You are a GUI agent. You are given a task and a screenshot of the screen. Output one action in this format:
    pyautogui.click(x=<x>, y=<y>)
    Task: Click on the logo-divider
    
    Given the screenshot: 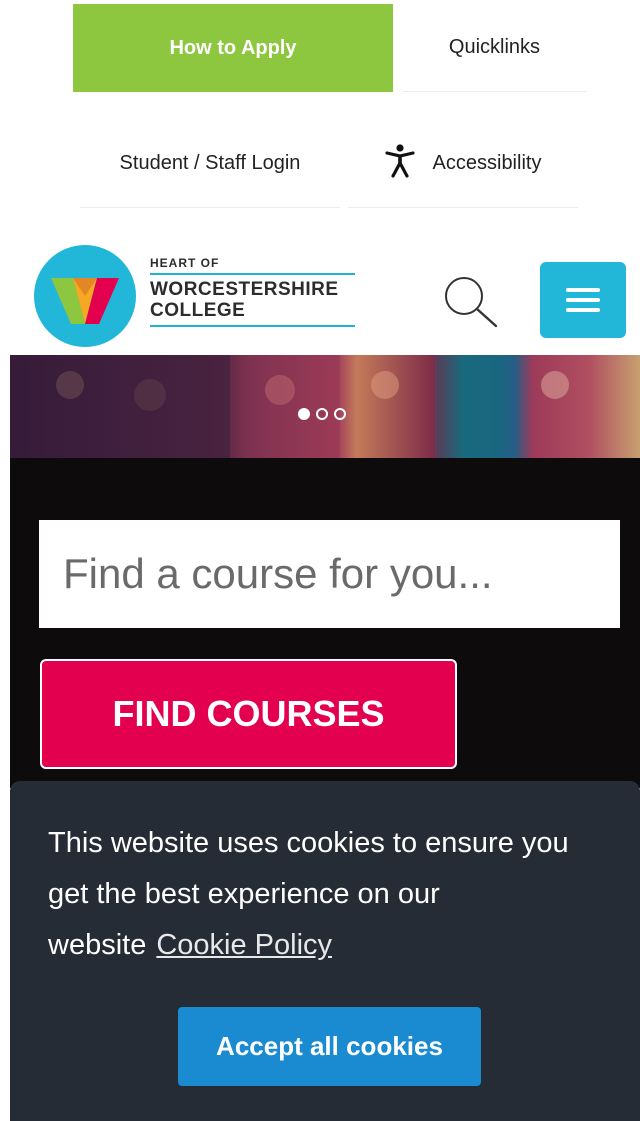 What is the action you would take?
    pyautogui.click(x=252, y=274)
    